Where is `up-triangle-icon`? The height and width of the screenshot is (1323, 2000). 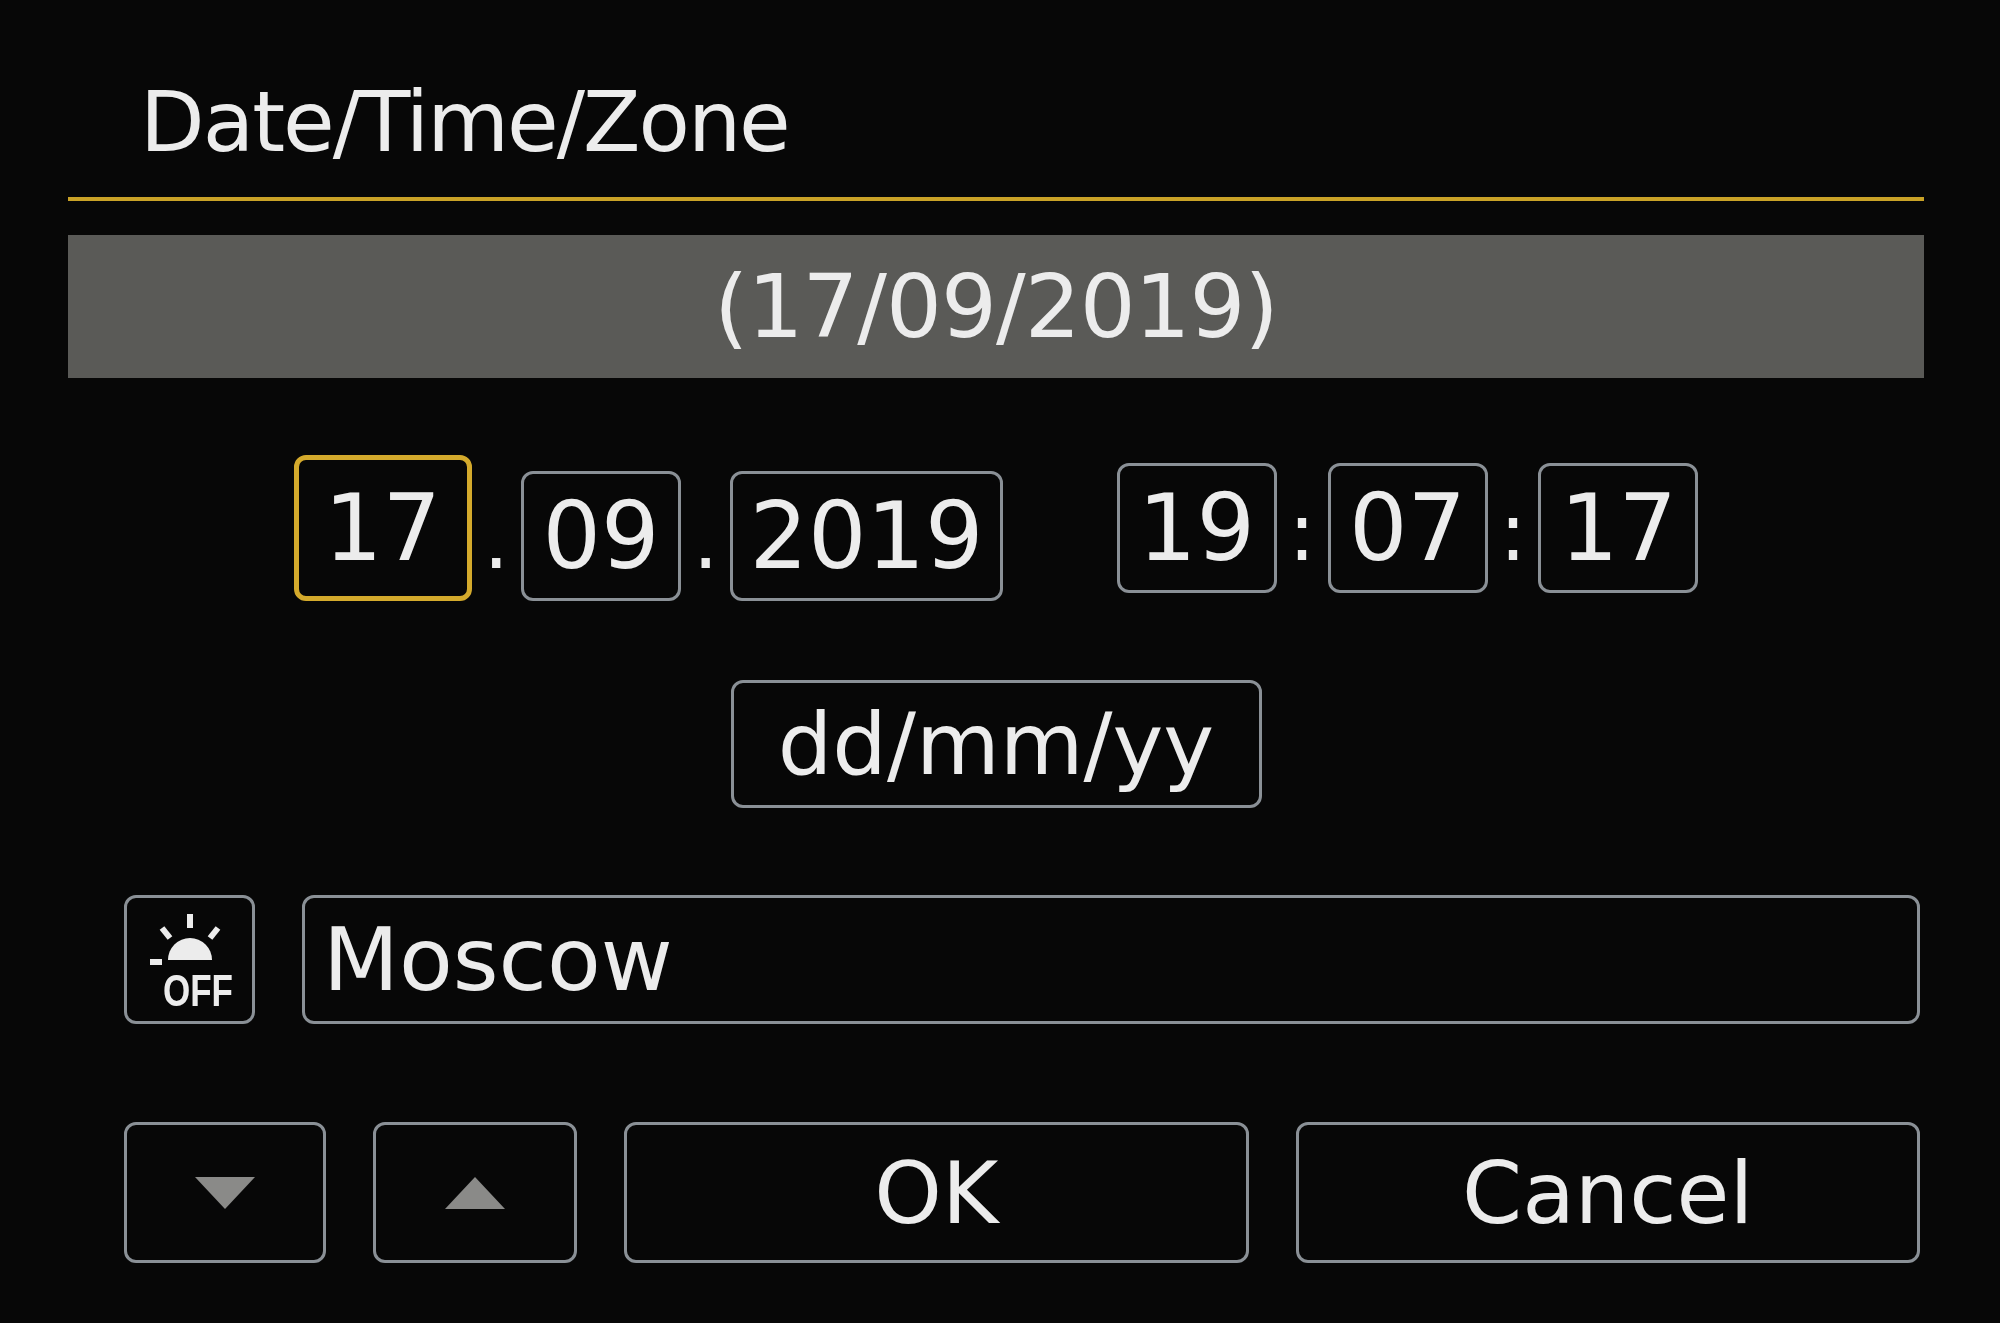
up-triangle-icon is located at coordinates (475, 1192).